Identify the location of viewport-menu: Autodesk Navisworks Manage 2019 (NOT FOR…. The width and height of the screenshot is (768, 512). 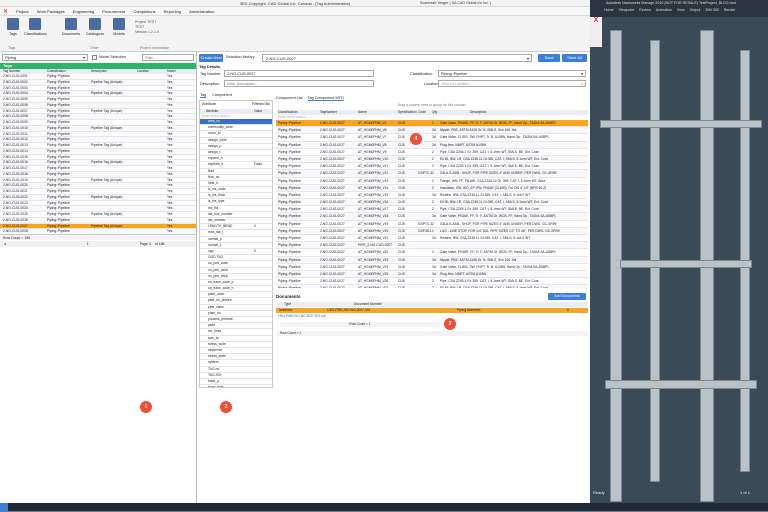
(679, 8).